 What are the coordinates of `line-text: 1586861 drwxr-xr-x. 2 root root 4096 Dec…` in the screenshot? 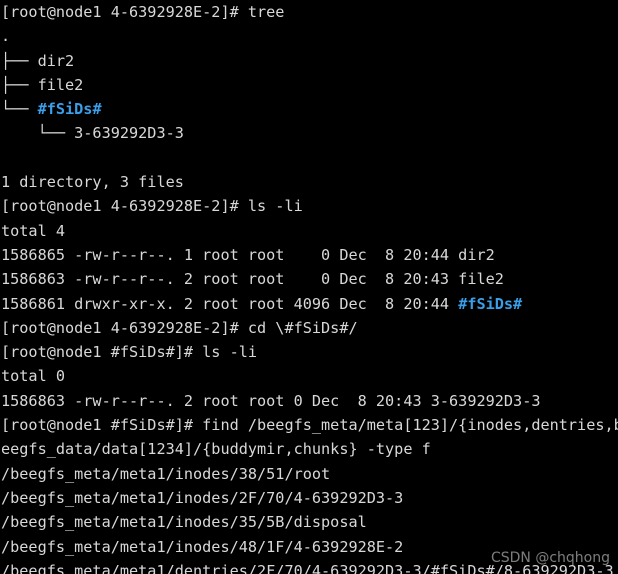 It's located at (230, 303).